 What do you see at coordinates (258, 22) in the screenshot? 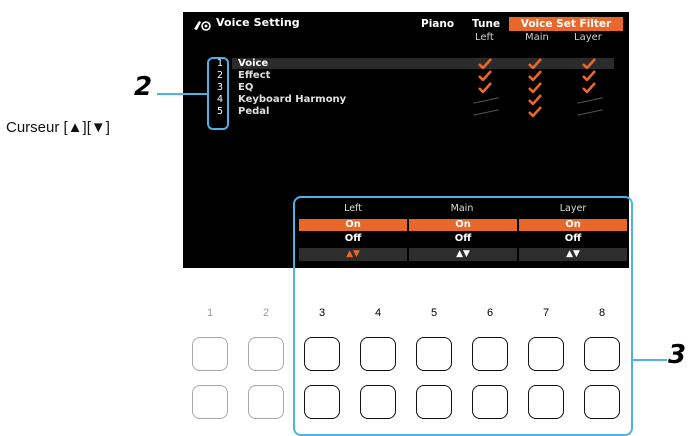
I see `screen-title: Voice Setting` at bounding box center [258, 22].